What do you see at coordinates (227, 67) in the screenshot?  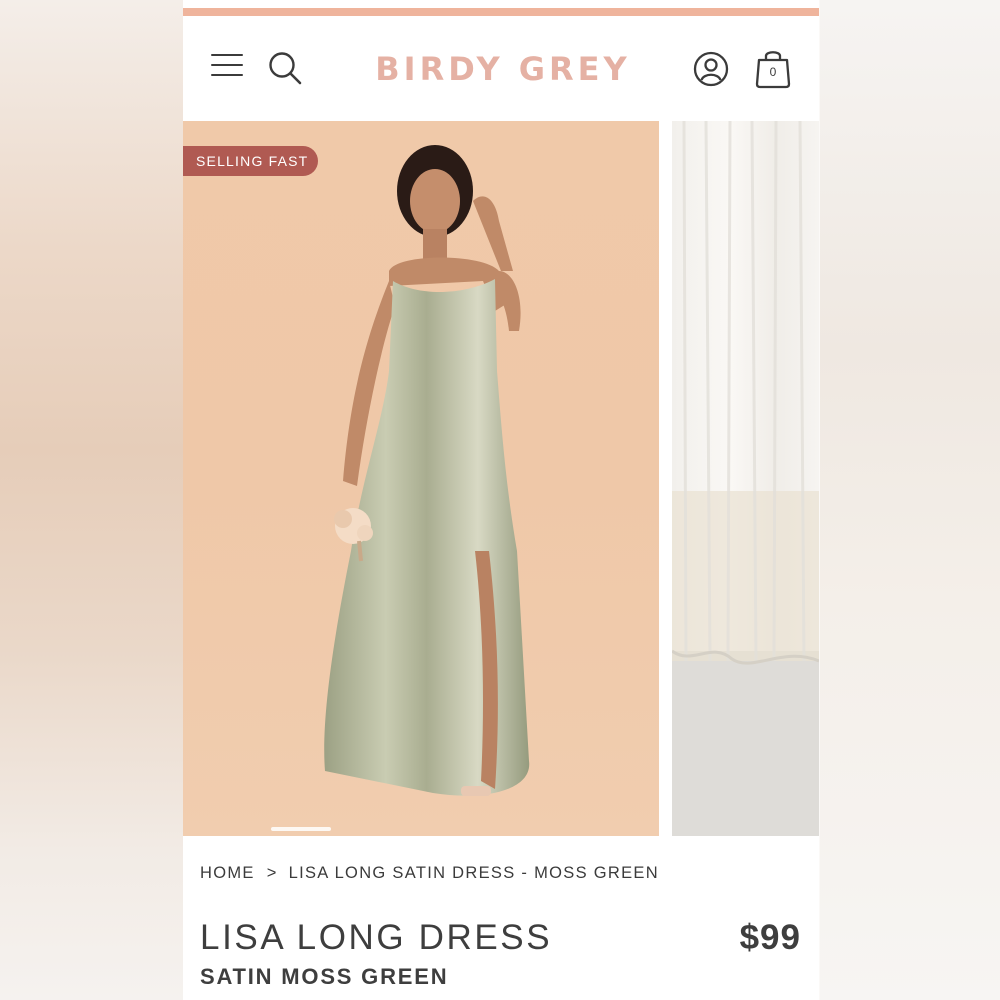 I see `menu-icon` at bounding box center [227, 67].